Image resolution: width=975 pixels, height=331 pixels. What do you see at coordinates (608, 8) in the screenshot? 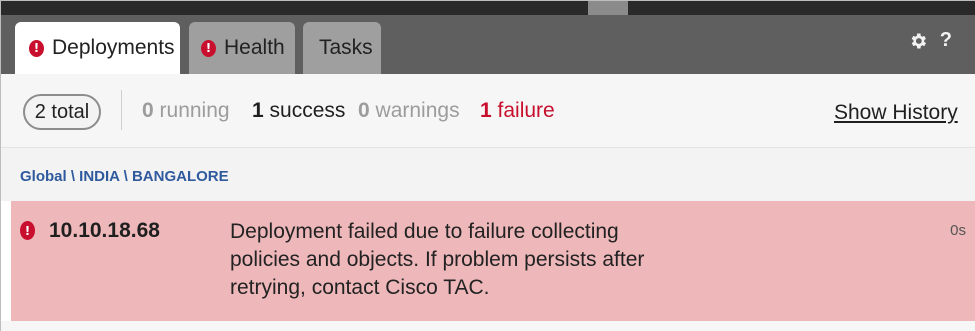
I see `top-strip-gap` at bounding box center [608, 8].